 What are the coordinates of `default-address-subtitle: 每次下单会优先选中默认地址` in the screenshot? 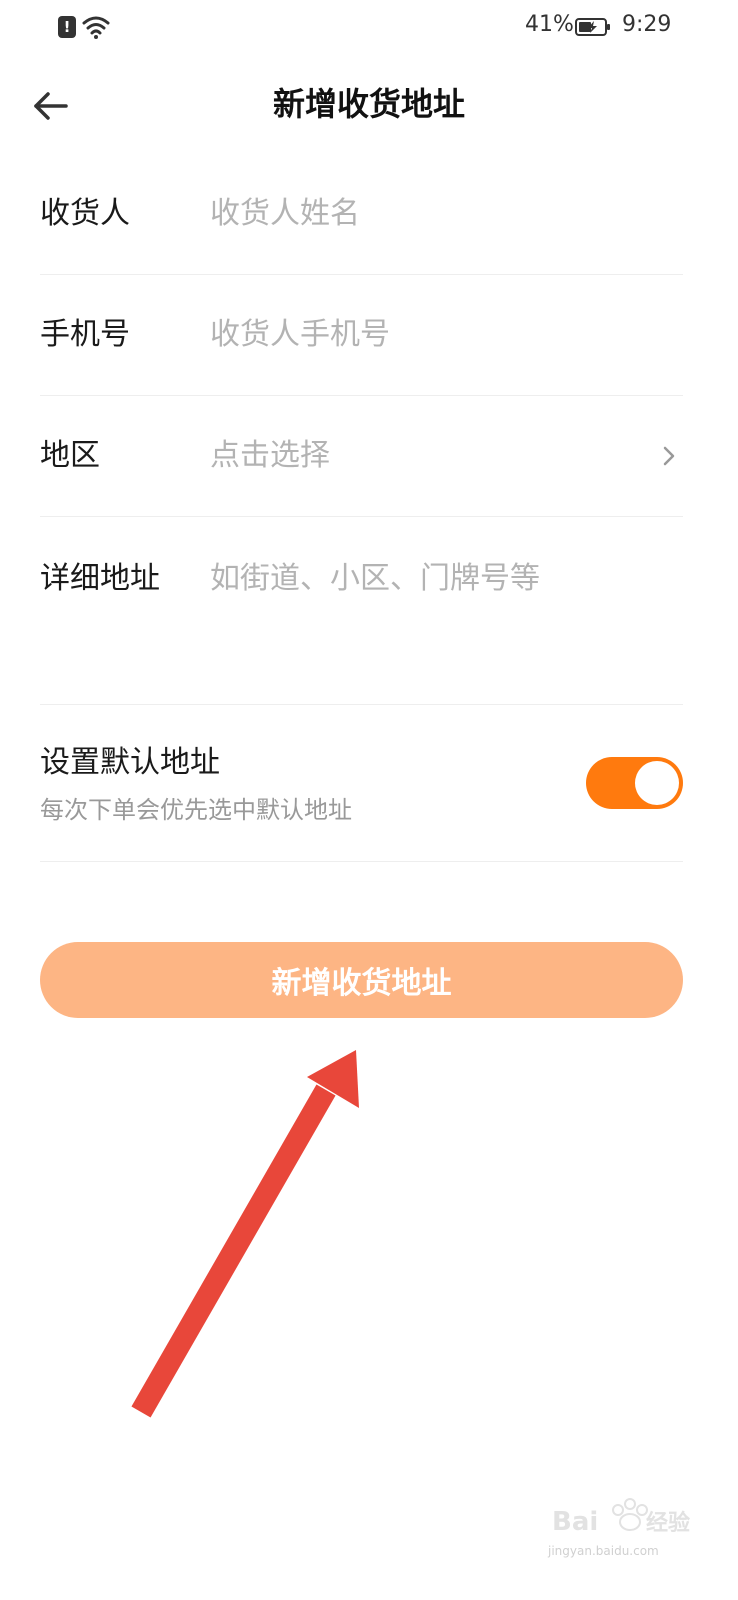 It's located at (196, 810).